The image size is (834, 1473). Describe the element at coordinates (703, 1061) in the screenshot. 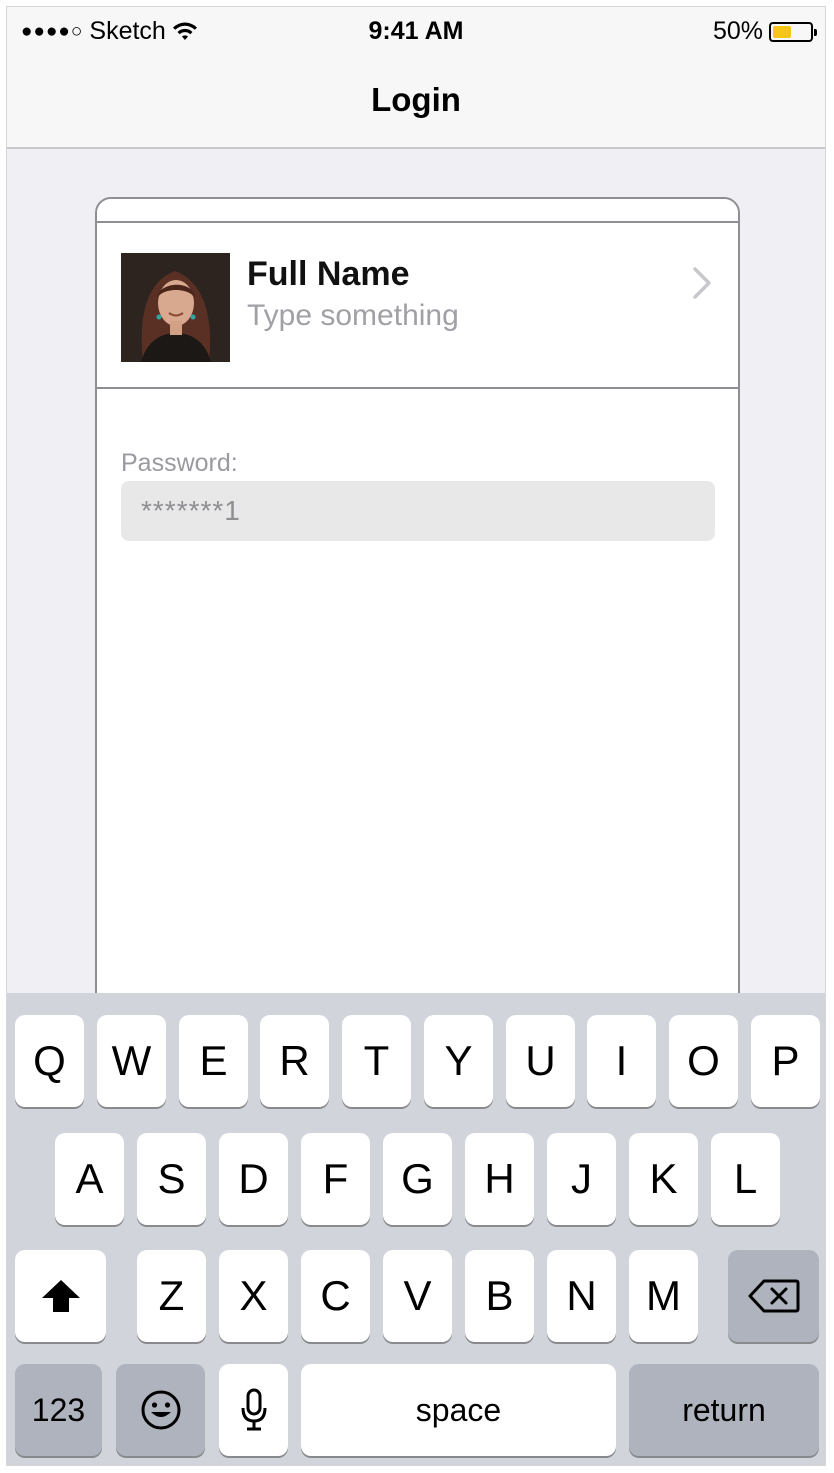

I see `key-o: O` at that location.